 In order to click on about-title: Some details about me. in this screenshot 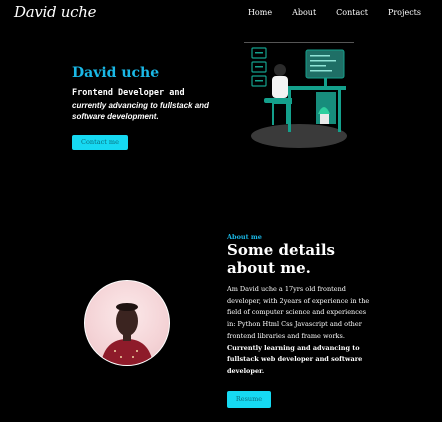, I will do `click(281, 259)`.